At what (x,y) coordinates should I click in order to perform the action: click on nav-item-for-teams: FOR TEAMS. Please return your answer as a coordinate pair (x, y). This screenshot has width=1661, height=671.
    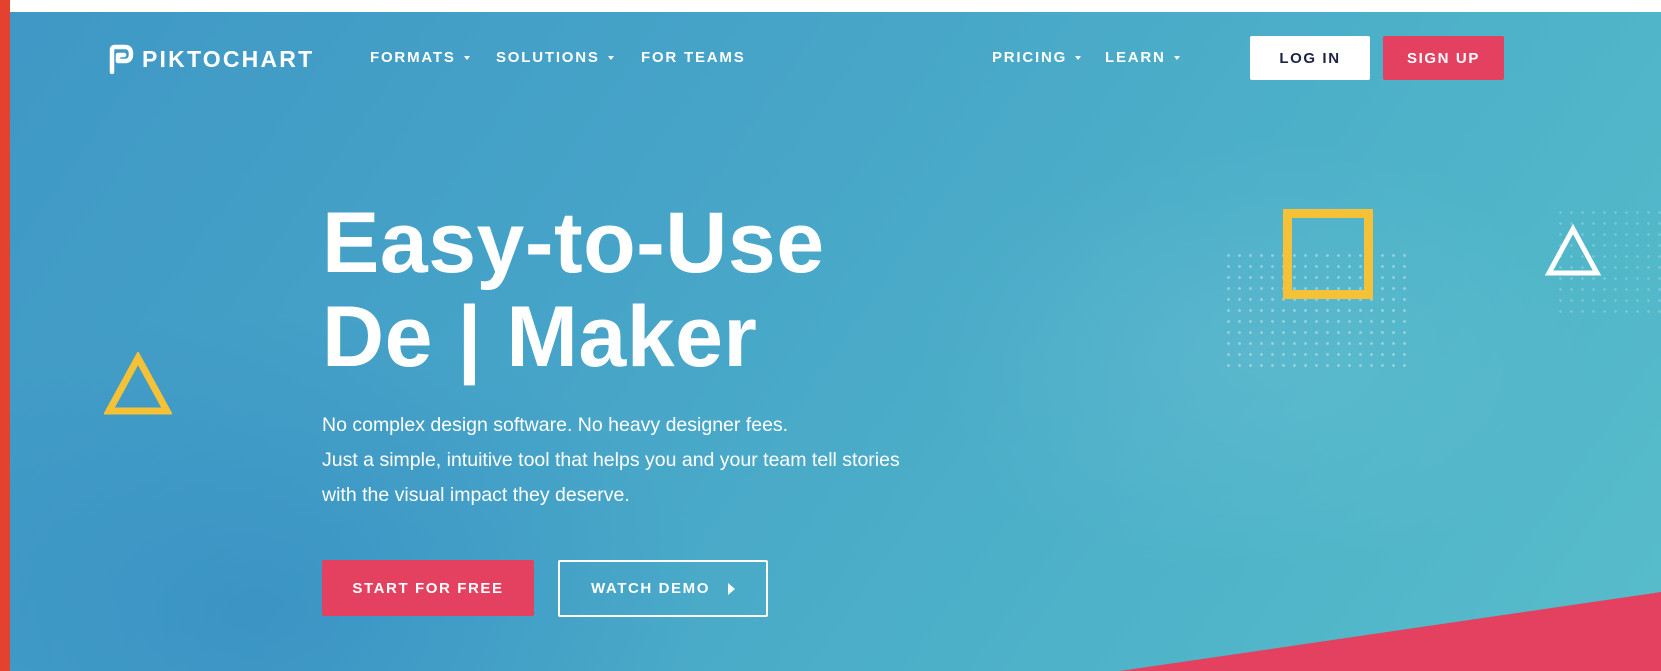
    Looking at the image, I should click on (693, 57).